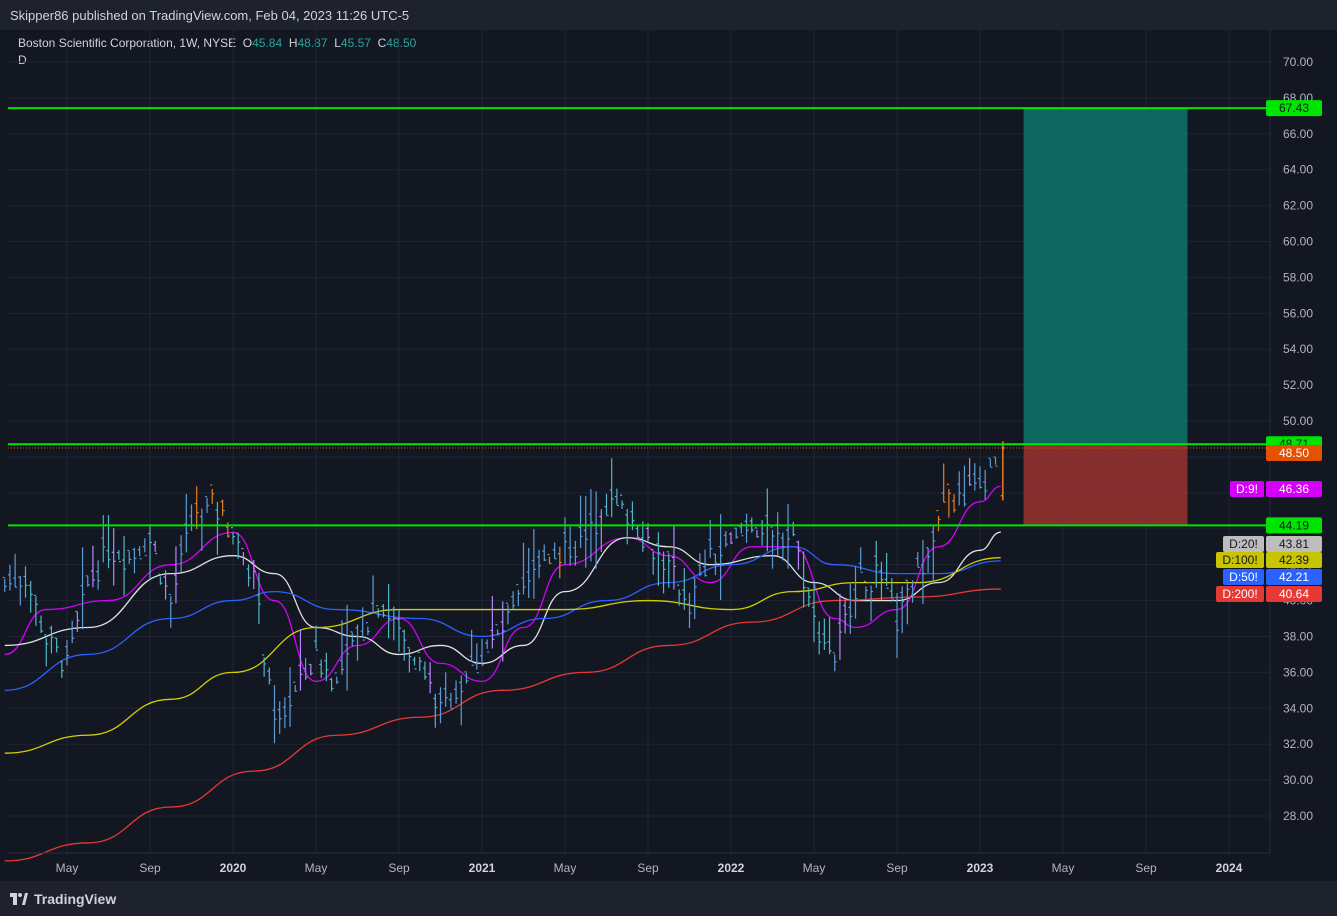 The image size is (1337, 916). I want to click on y-tick-label: 62.00, so click(1298, 206).